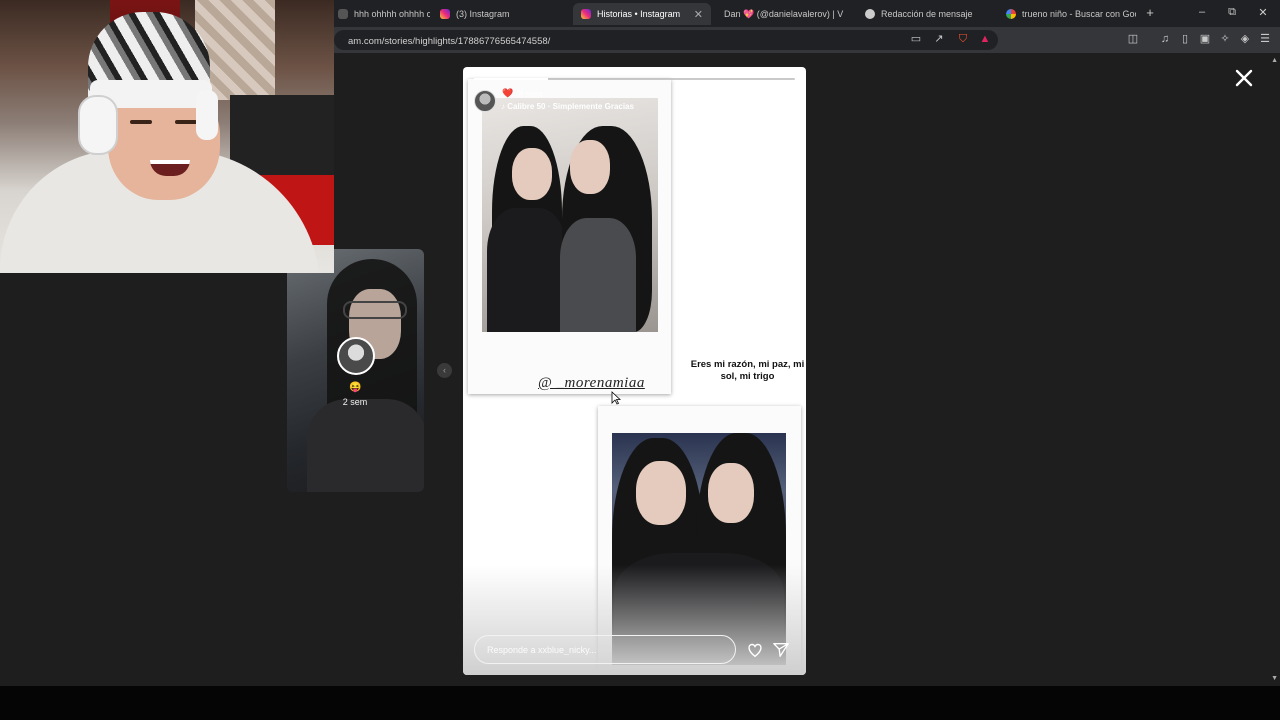 This screenshot has height=720, width=1280. What do you see at coordinates (985, 39) in the screenshot?
I see `brave-rewards-icon: ▲` at bounding box center [985, 39].